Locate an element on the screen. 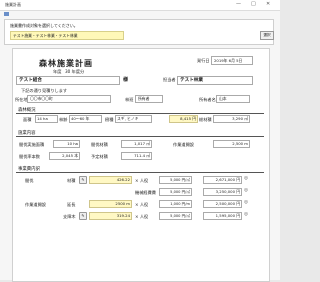 The width and height of the screenshot is (320, 282). target-select: テスト施業・テスト林業・テスト林業 is located at coordinates (67, 35).